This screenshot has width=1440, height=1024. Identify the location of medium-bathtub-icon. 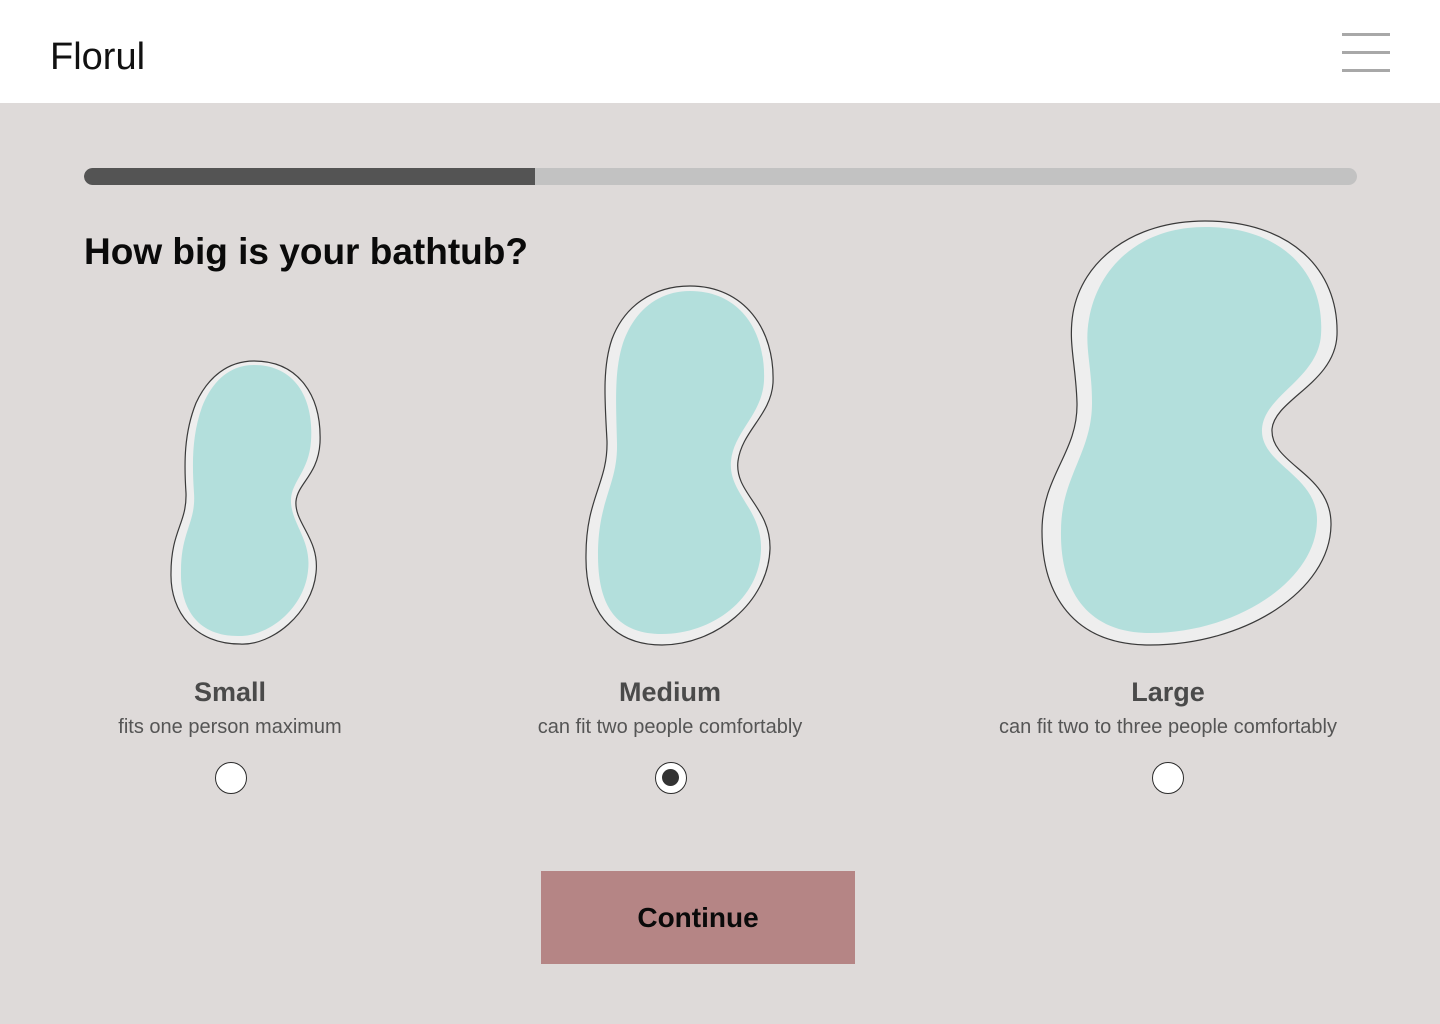
(679, 465).